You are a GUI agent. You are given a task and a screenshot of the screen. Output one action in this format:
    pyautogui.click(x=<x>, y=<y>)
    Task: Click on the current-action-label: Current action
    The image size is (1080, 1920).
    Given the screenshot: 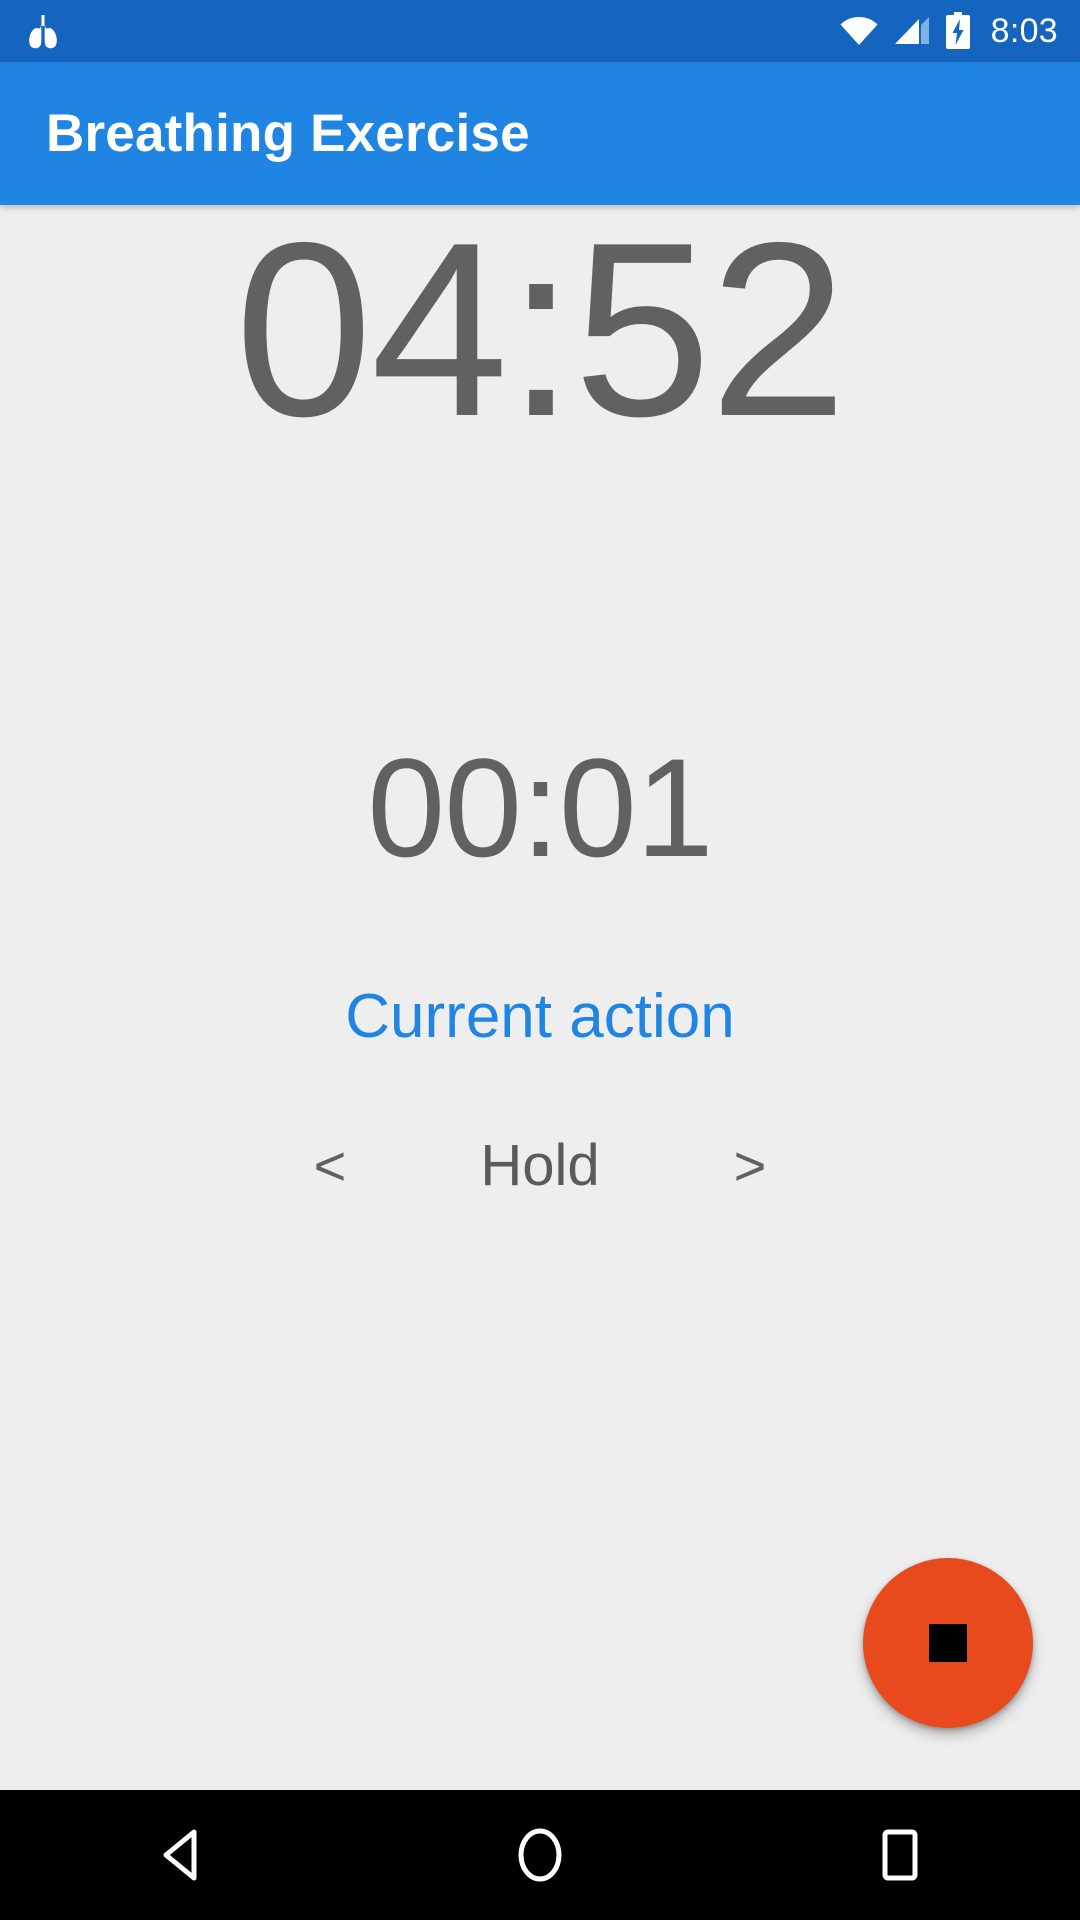 What is the action you would take?
    pyautogui.click(x=540, y=1016)
    